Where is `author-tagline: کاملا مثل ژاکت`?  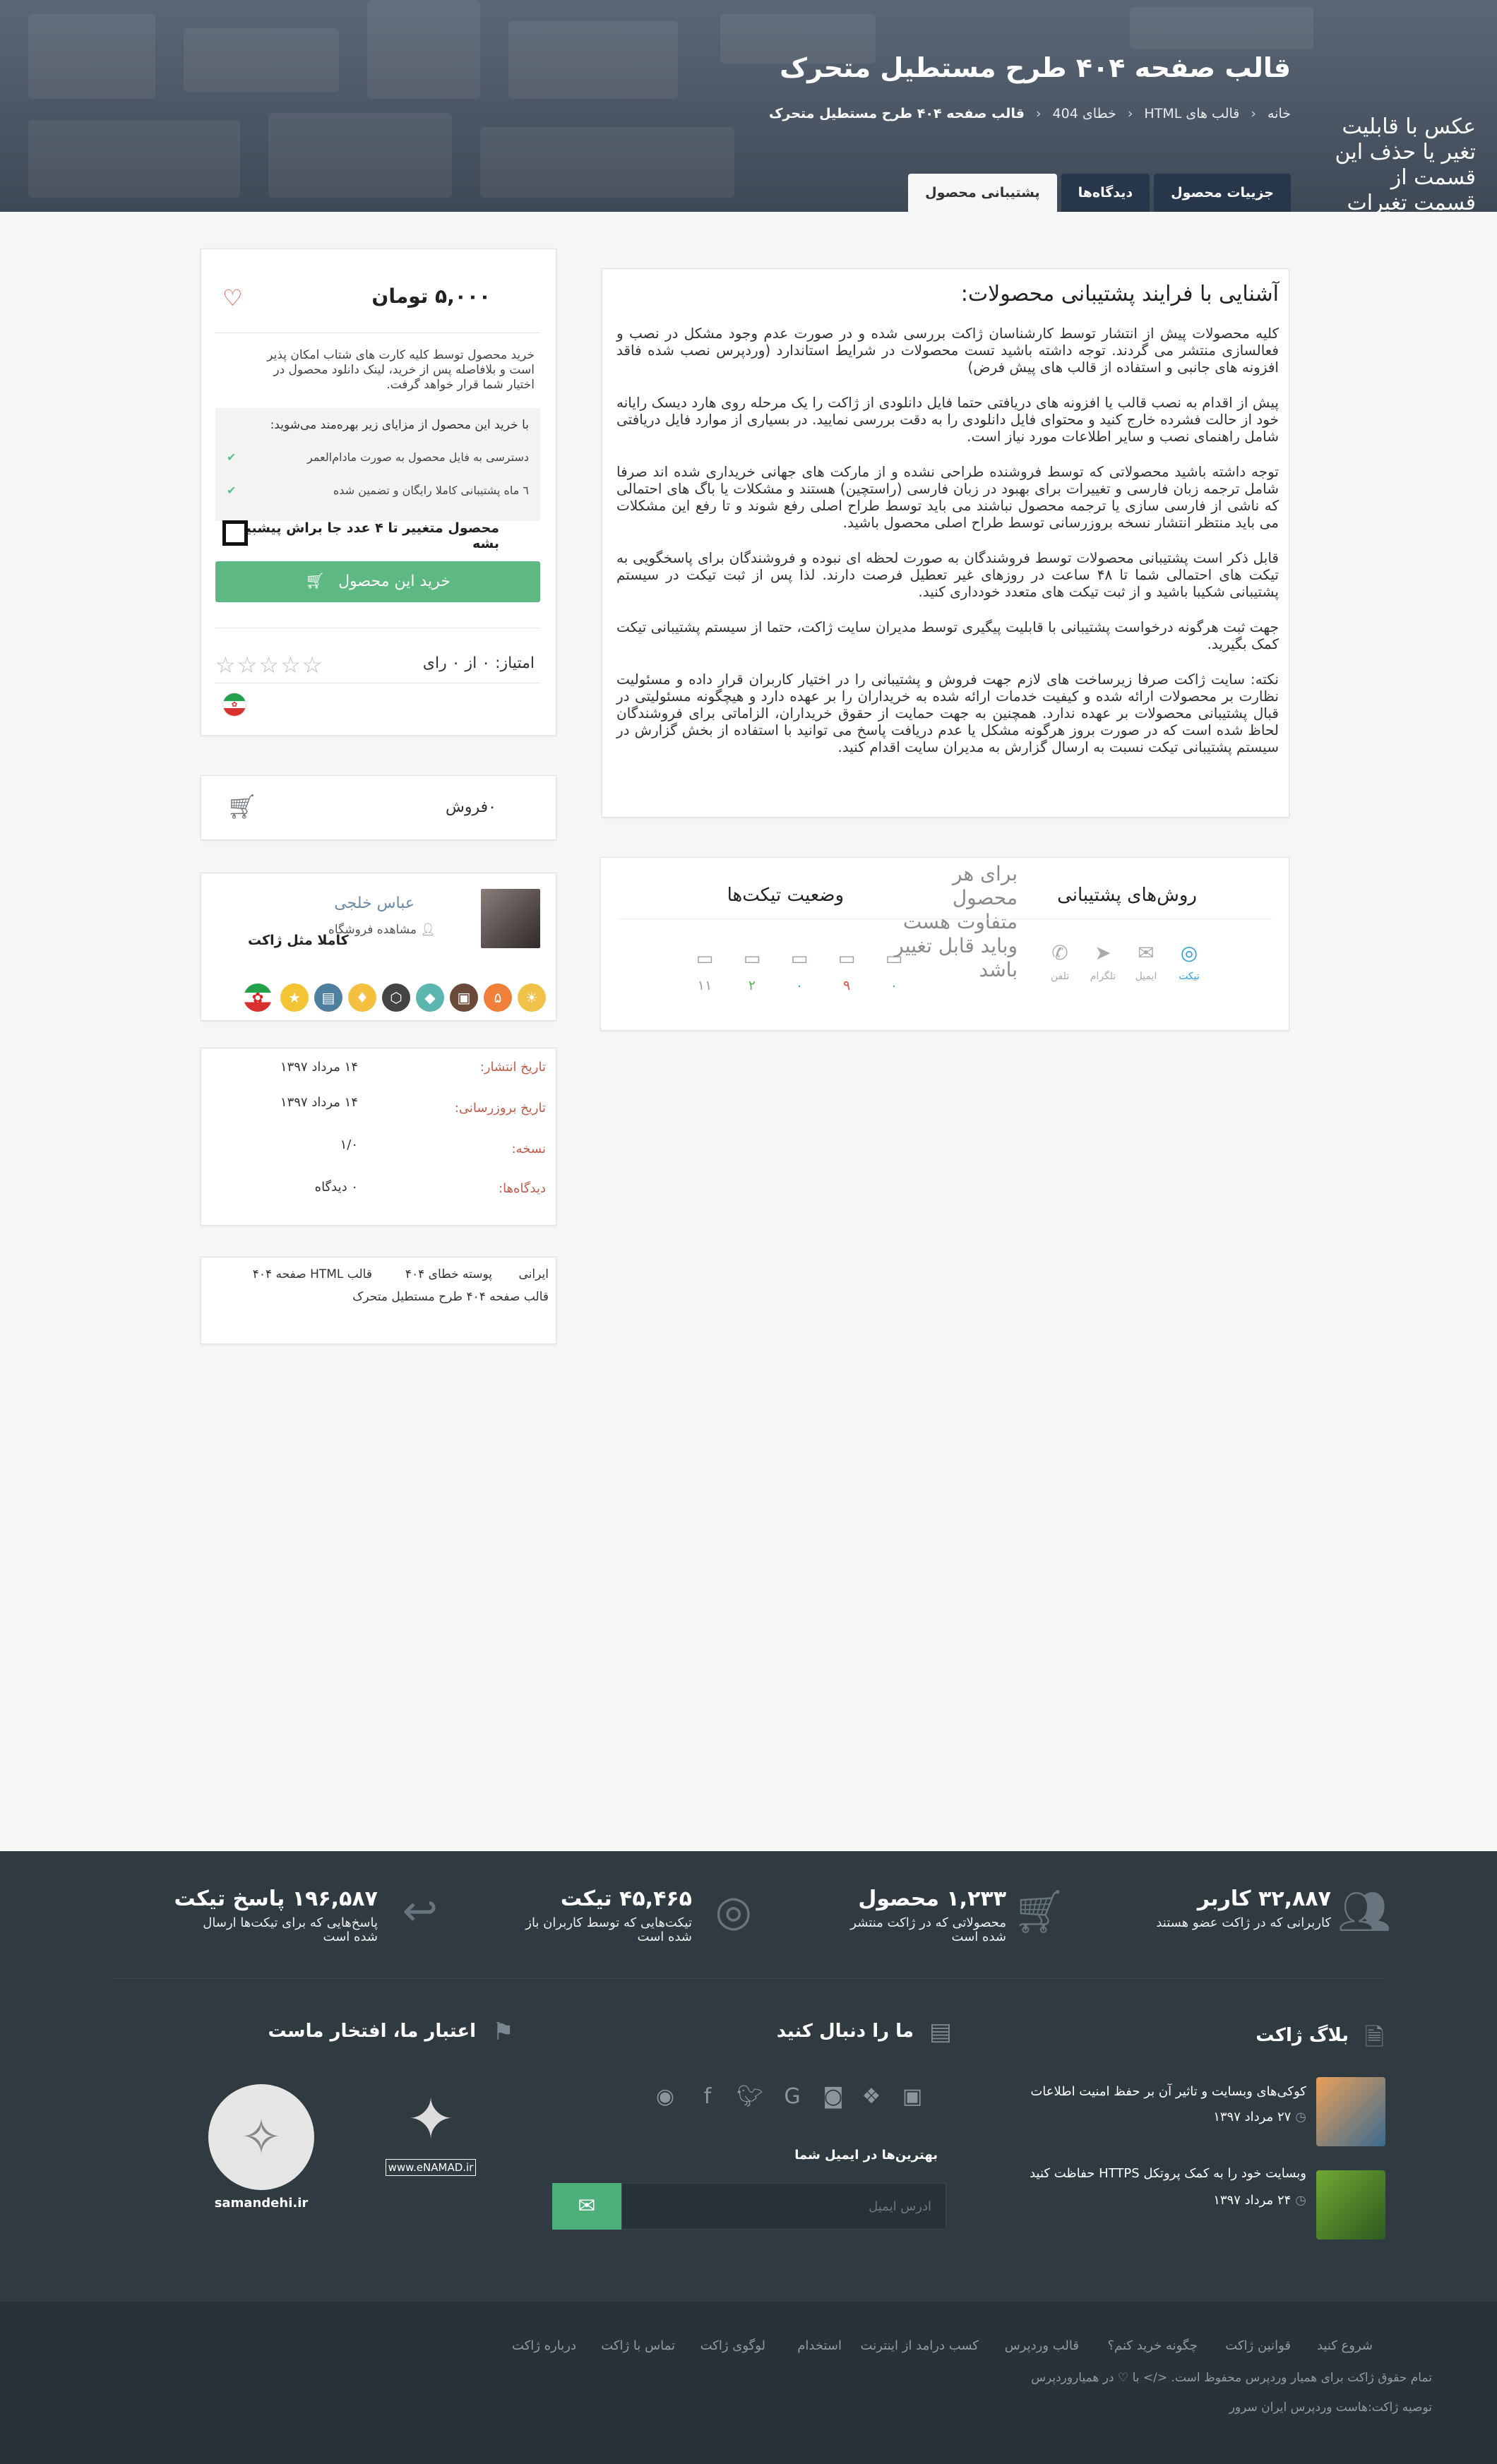
author-tagline: کاملا مثل ژاکت is located at coordinates (298, 940).